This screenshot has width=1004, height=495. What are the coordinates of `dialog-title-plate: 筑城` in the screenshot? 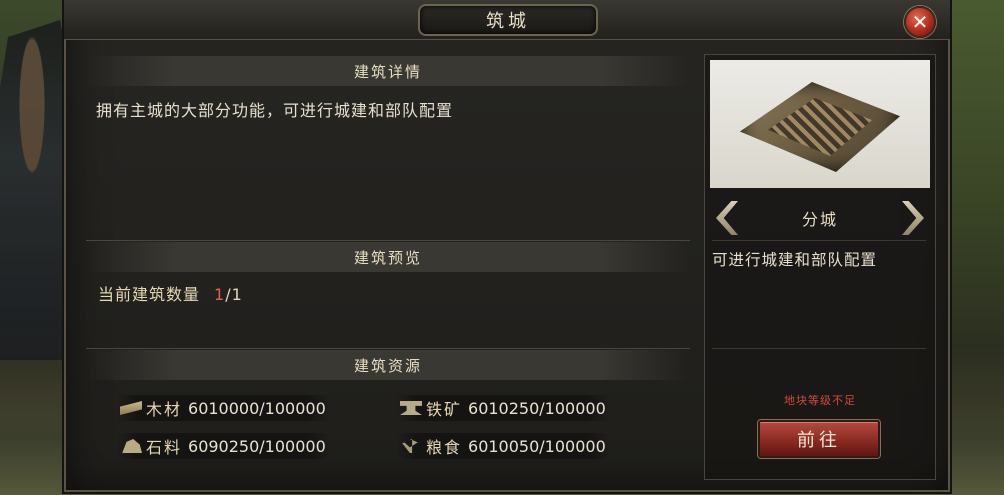 It's located at (508, 20).